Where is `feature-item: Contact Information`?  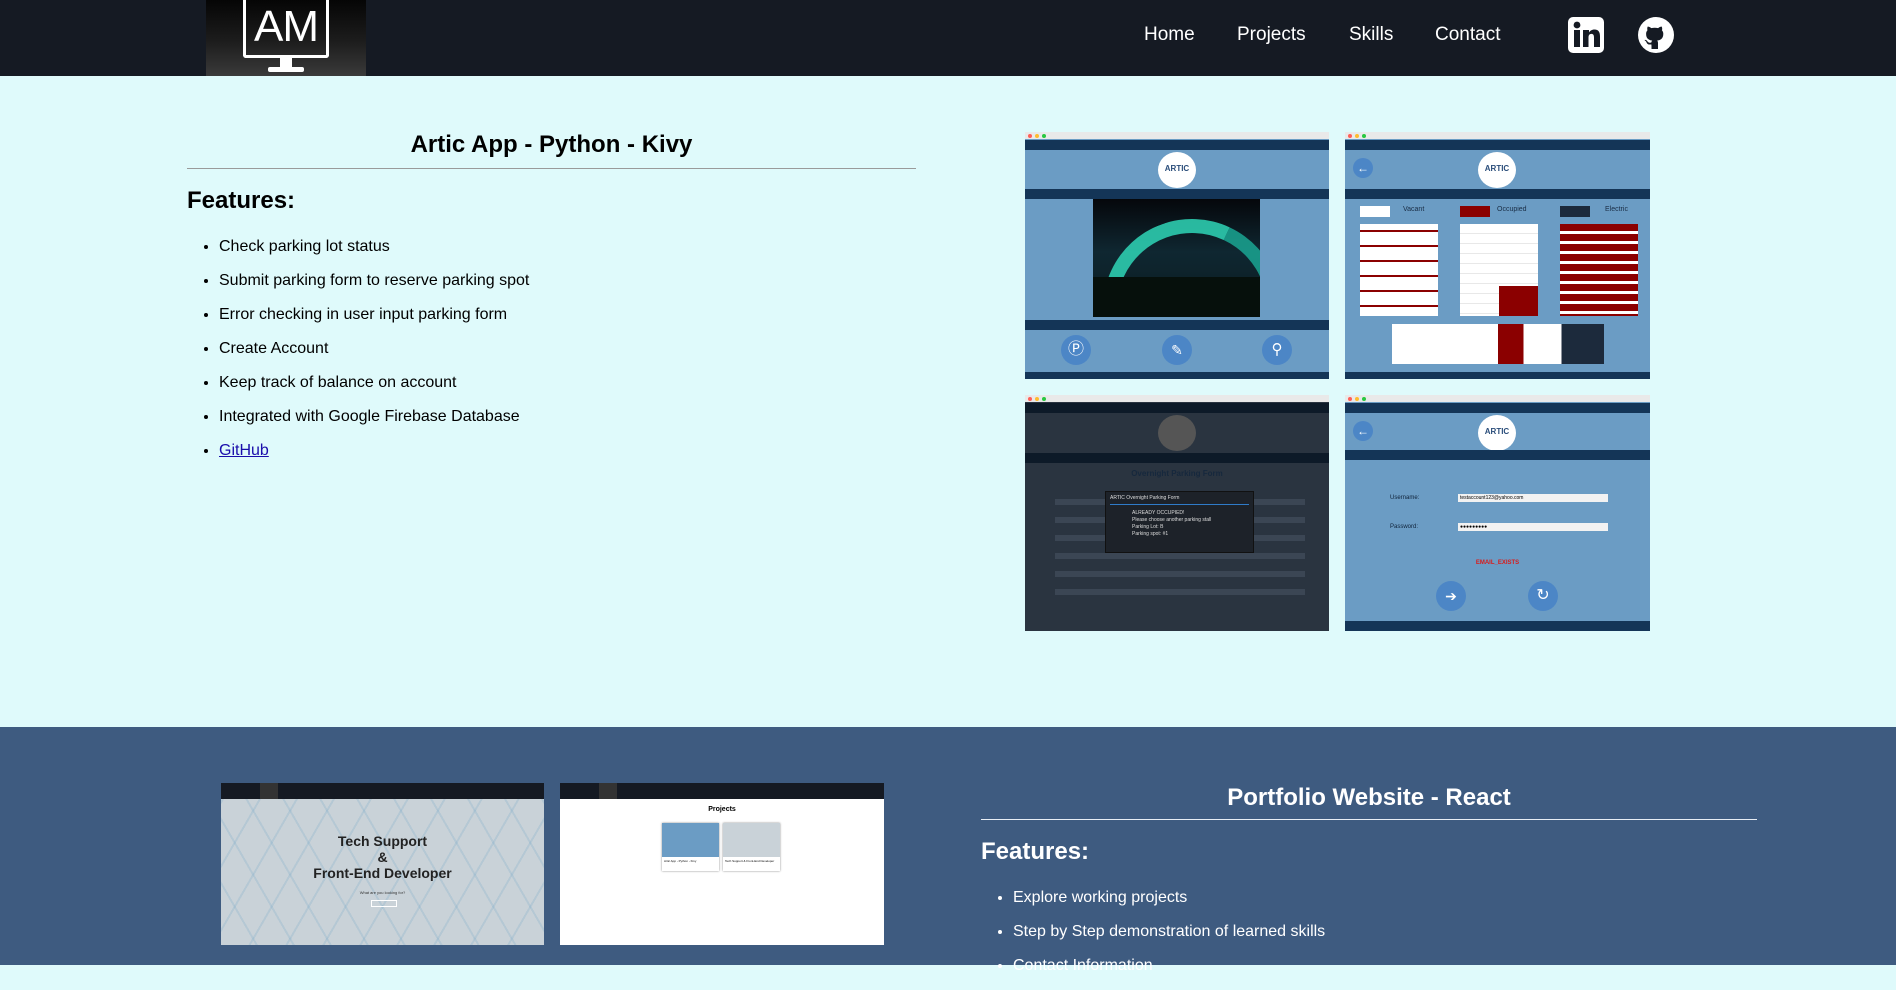 feature-item: Contact Information is located at coordinates (1169, 973).